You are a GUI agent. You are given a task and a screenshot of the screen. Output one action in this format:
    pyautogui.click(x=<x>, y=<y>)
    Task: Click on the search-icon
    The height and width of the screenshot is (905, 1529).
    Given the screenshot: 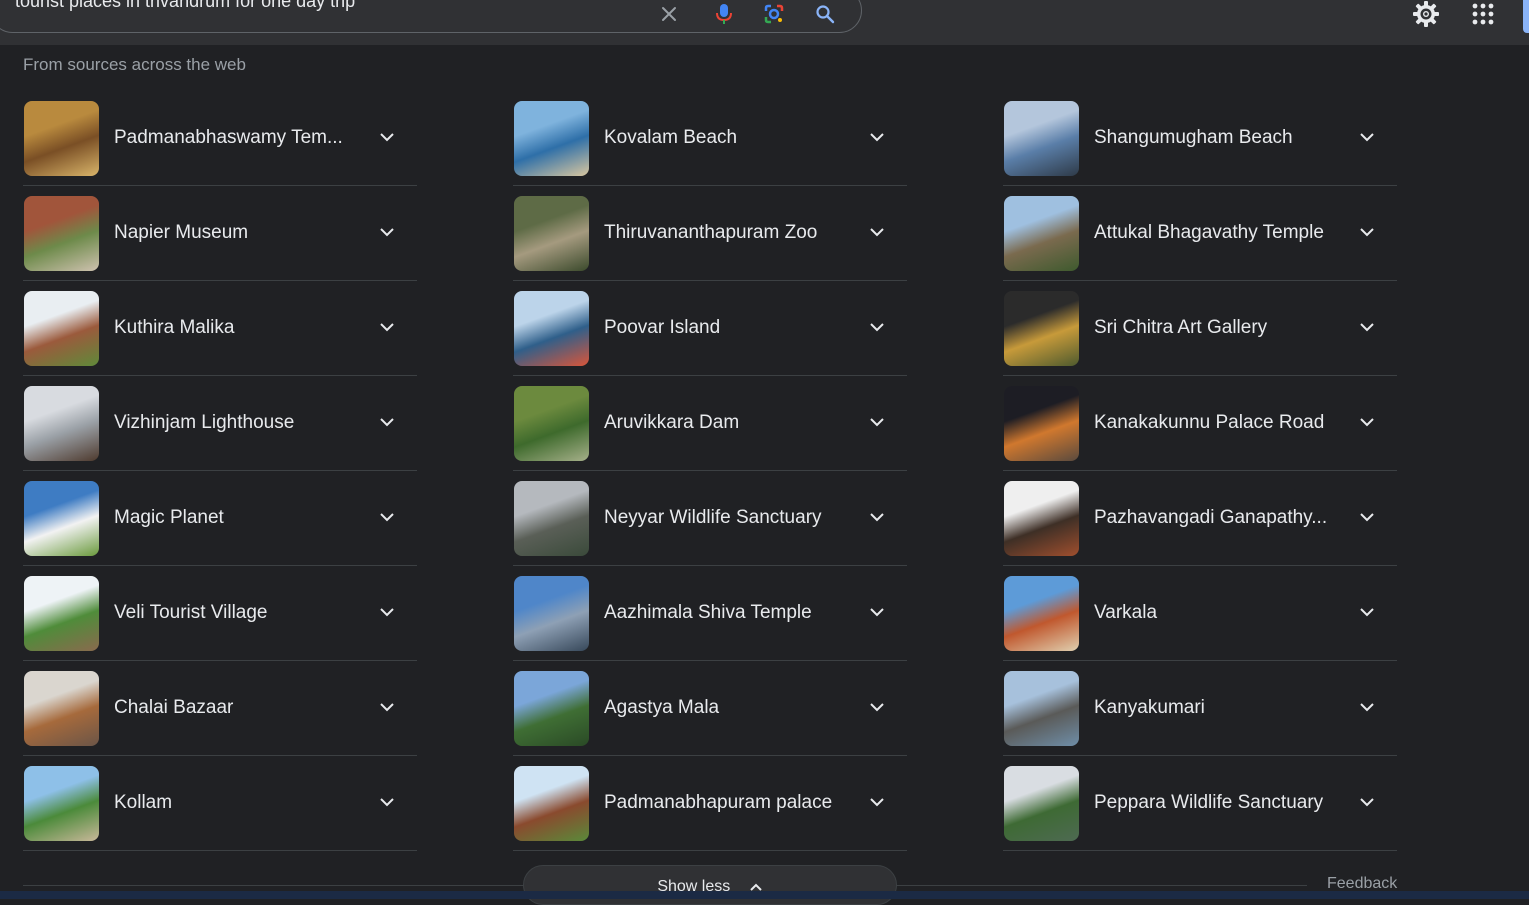 What is the action you would take?
    pyautogui.click(x=825, y=14)
    